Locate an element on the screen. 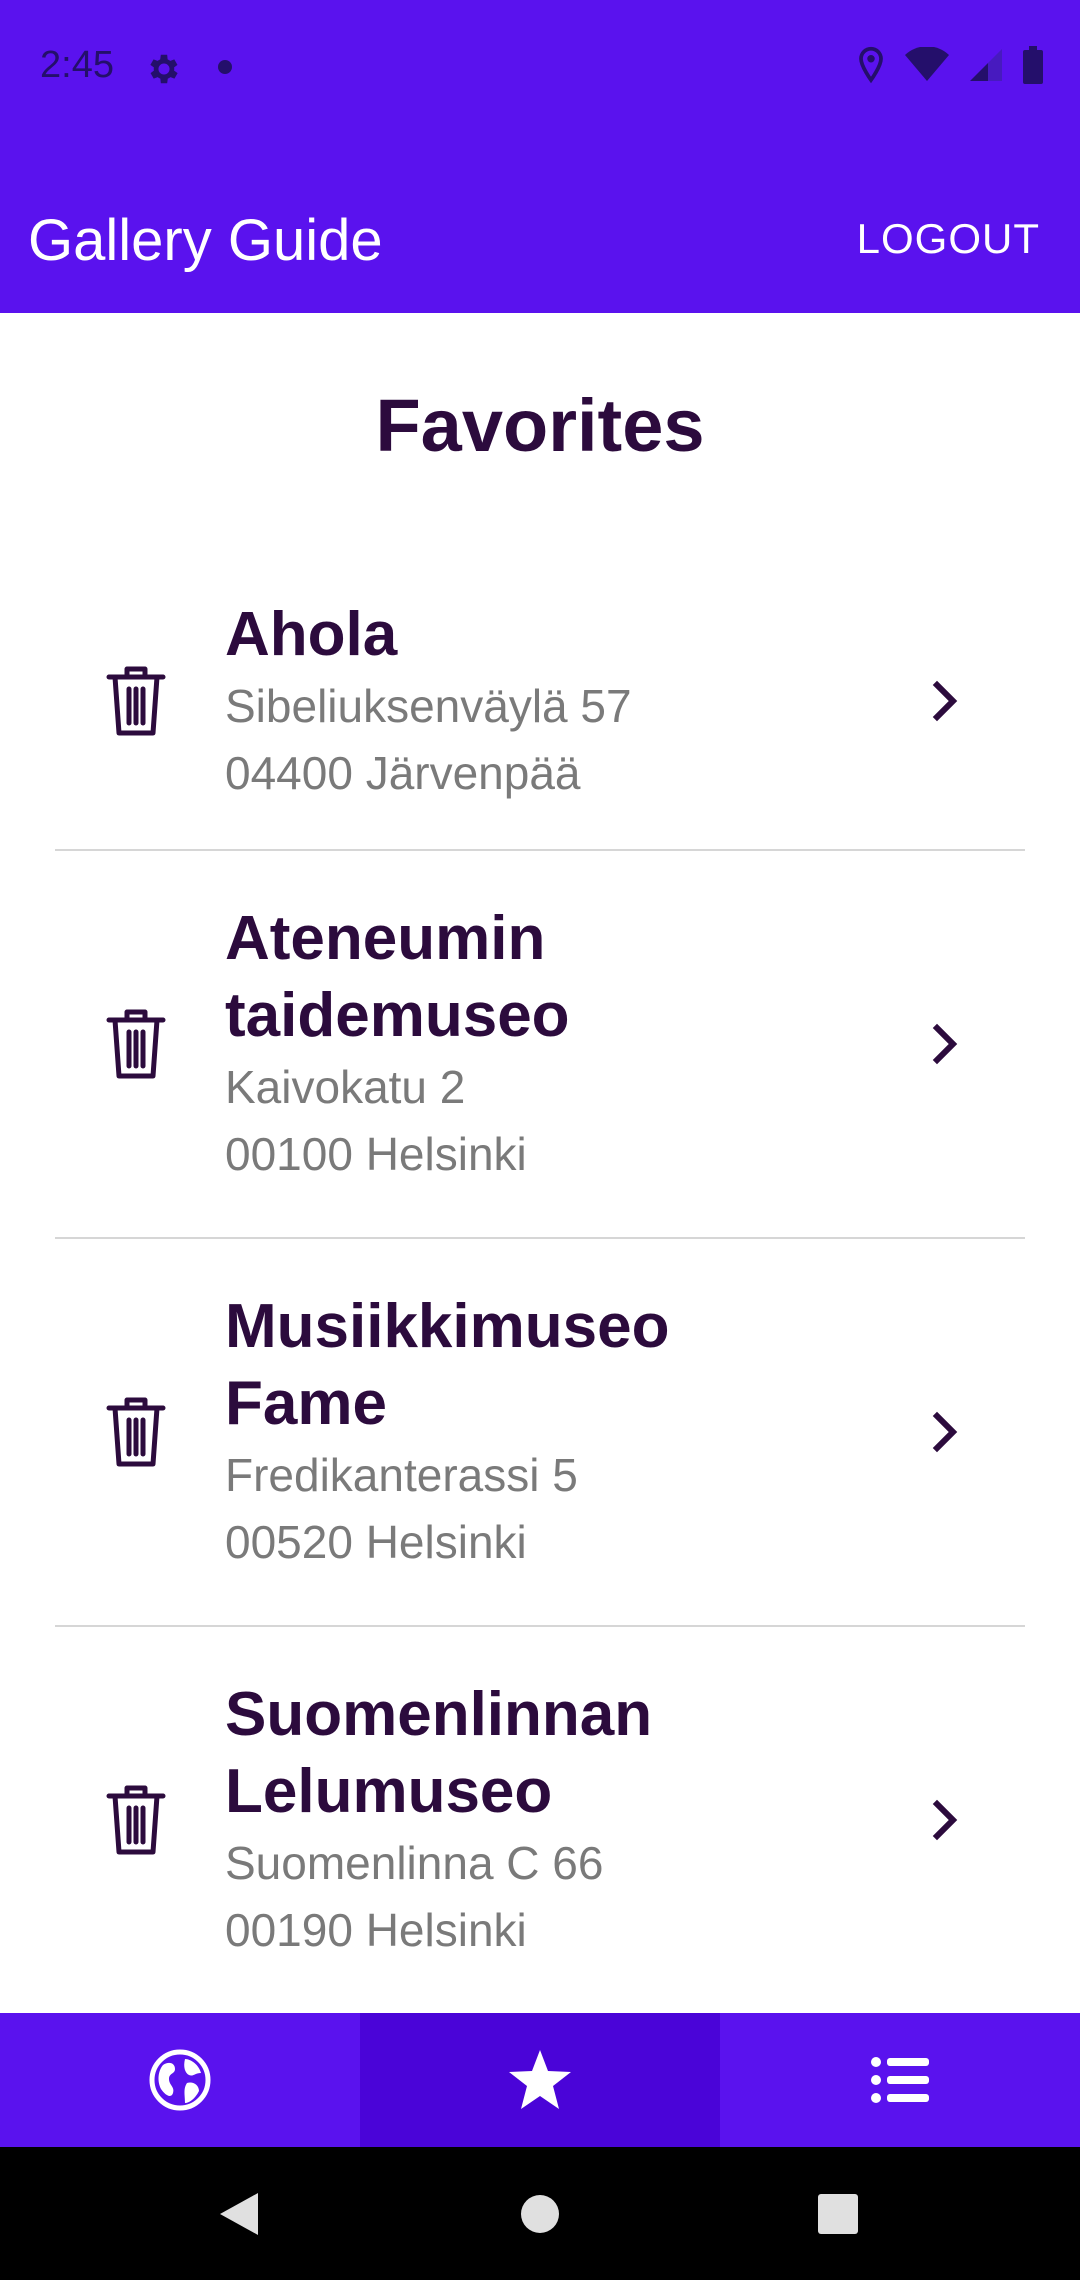  favorite-city: 00190 Helsinki is located at coordinates (376, 1930).